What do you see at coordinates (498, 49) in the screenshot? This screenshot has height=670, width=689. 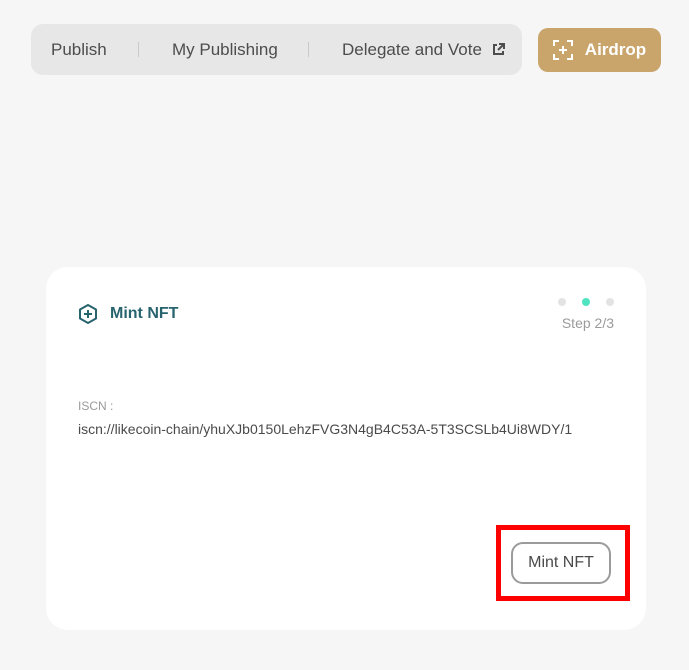 I see `external-link-icon` at bounding box center [498, 49].